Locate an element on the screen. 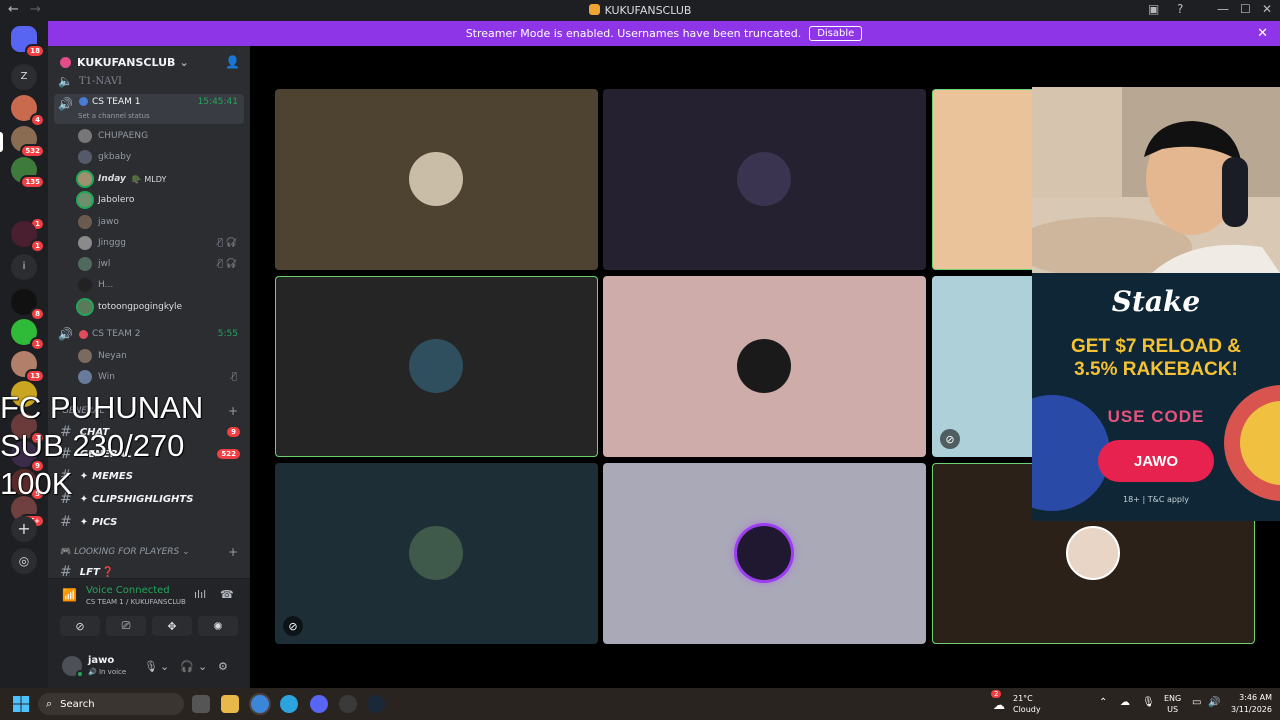  close-icon: ✕ is located at coordinates (1262, 33).